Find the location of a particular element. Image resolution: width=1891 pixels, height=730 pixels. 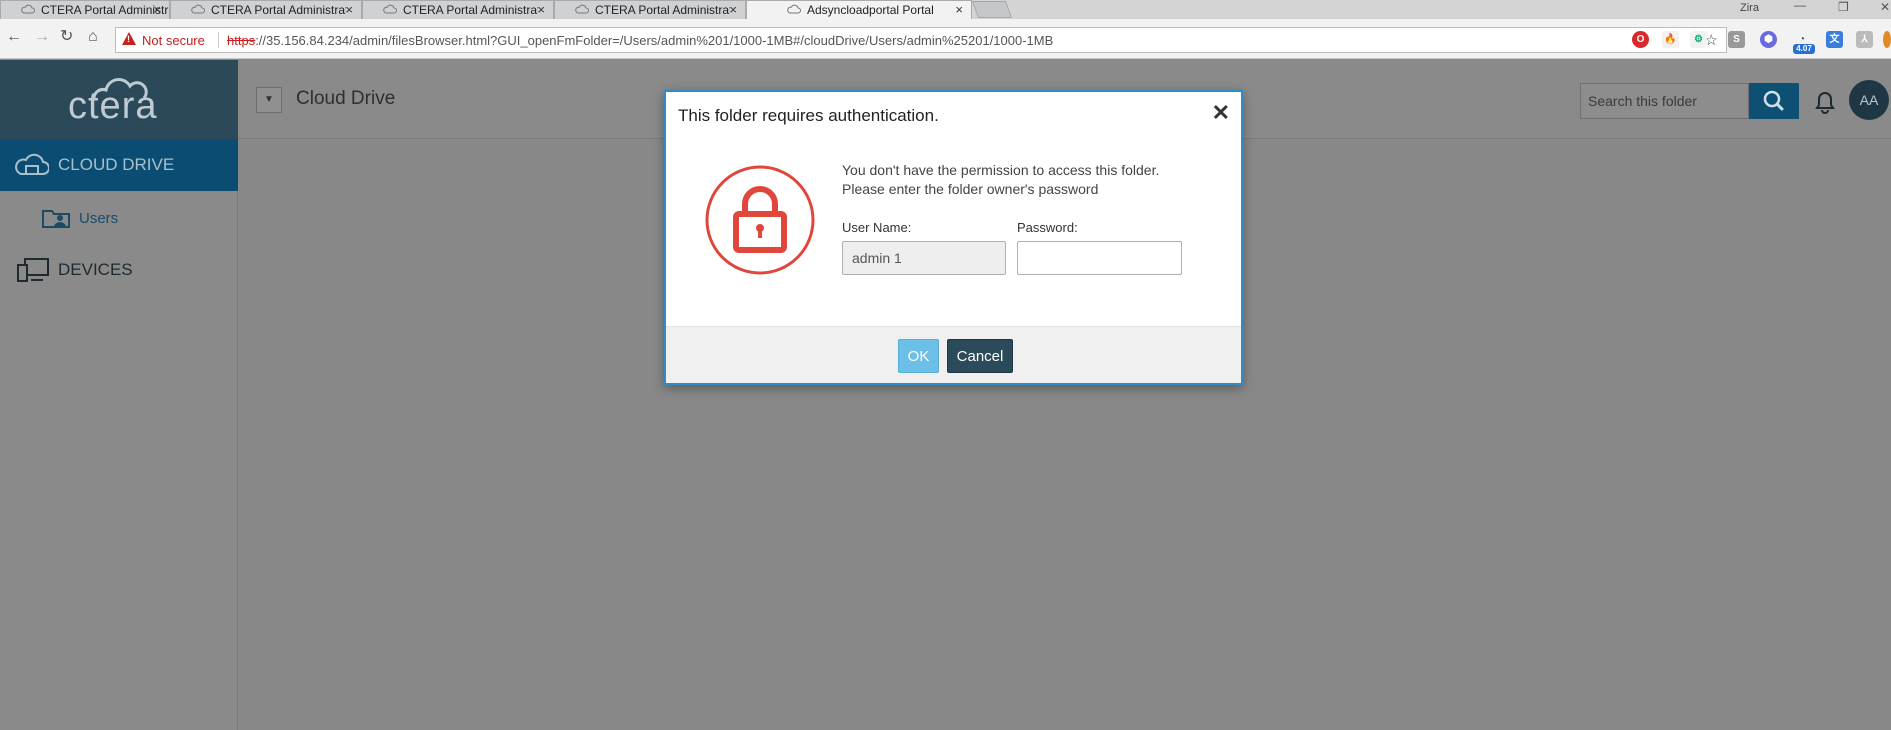

sidebar-item-label: DEVICES is located at coordinates (95, 269).